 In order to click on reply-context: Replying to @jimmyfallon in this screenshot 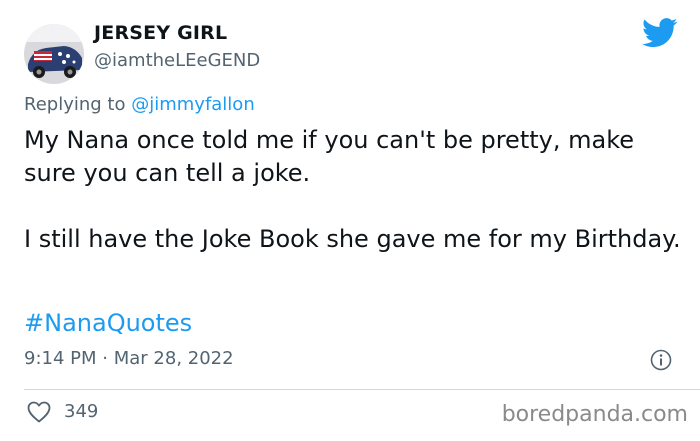, I will do `click(139, 104)`.